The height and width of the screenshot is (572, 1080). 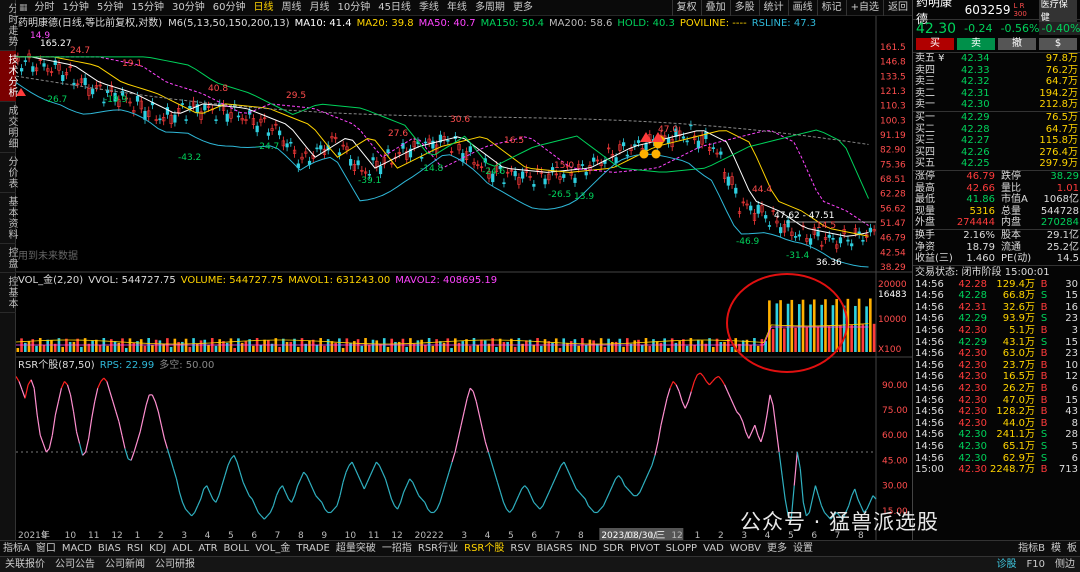 What do you see at coordinates (8, 127) in the screenshot?
I see `vtab-2: 成交明细` at bounding box center [8, 127].